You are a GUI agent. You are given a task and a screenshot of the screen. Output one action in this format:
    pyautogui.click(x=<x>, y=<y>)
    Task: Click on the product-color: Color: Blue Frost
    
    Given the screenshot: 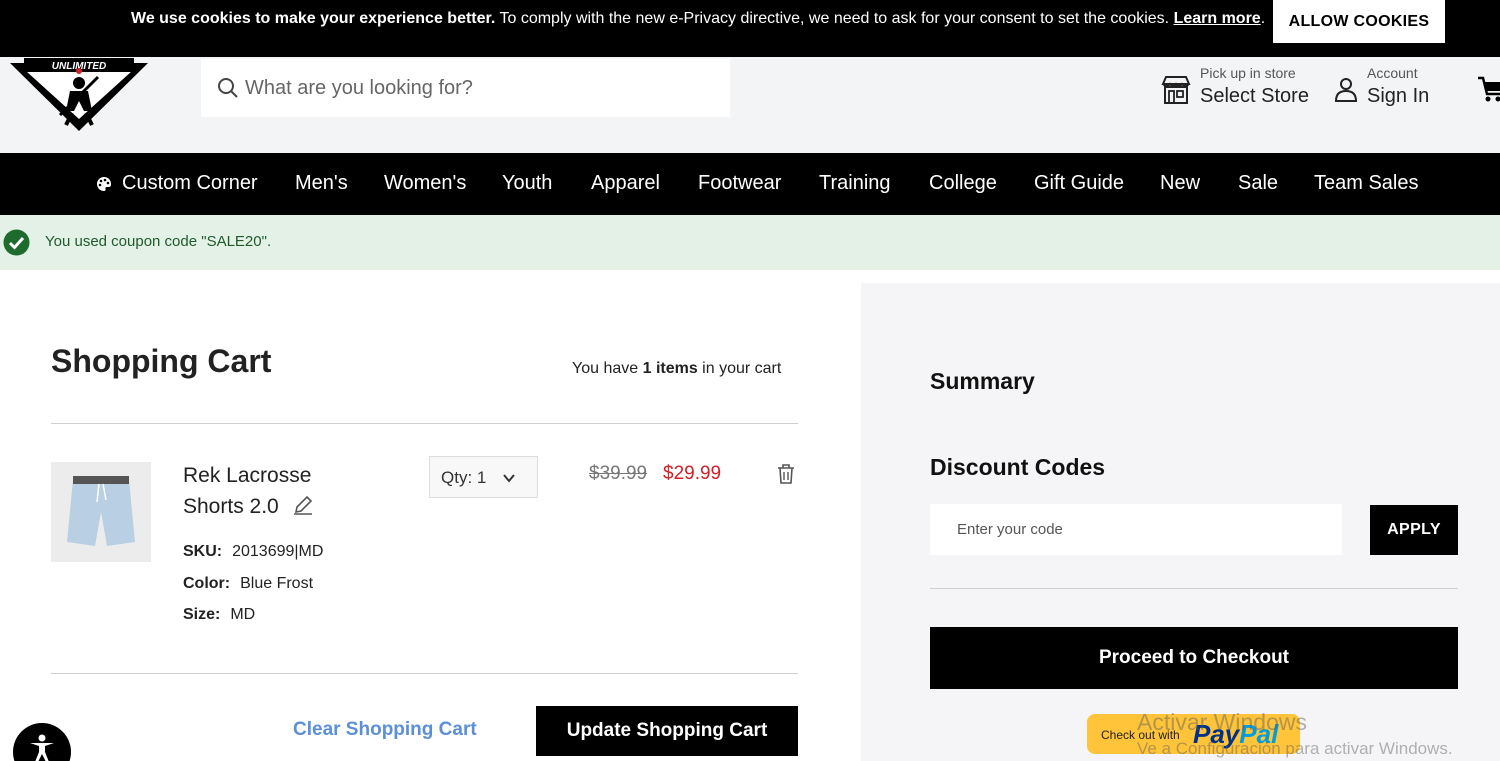 What is the action you would take?
    pyautogui.click(x=248, y=584)
    